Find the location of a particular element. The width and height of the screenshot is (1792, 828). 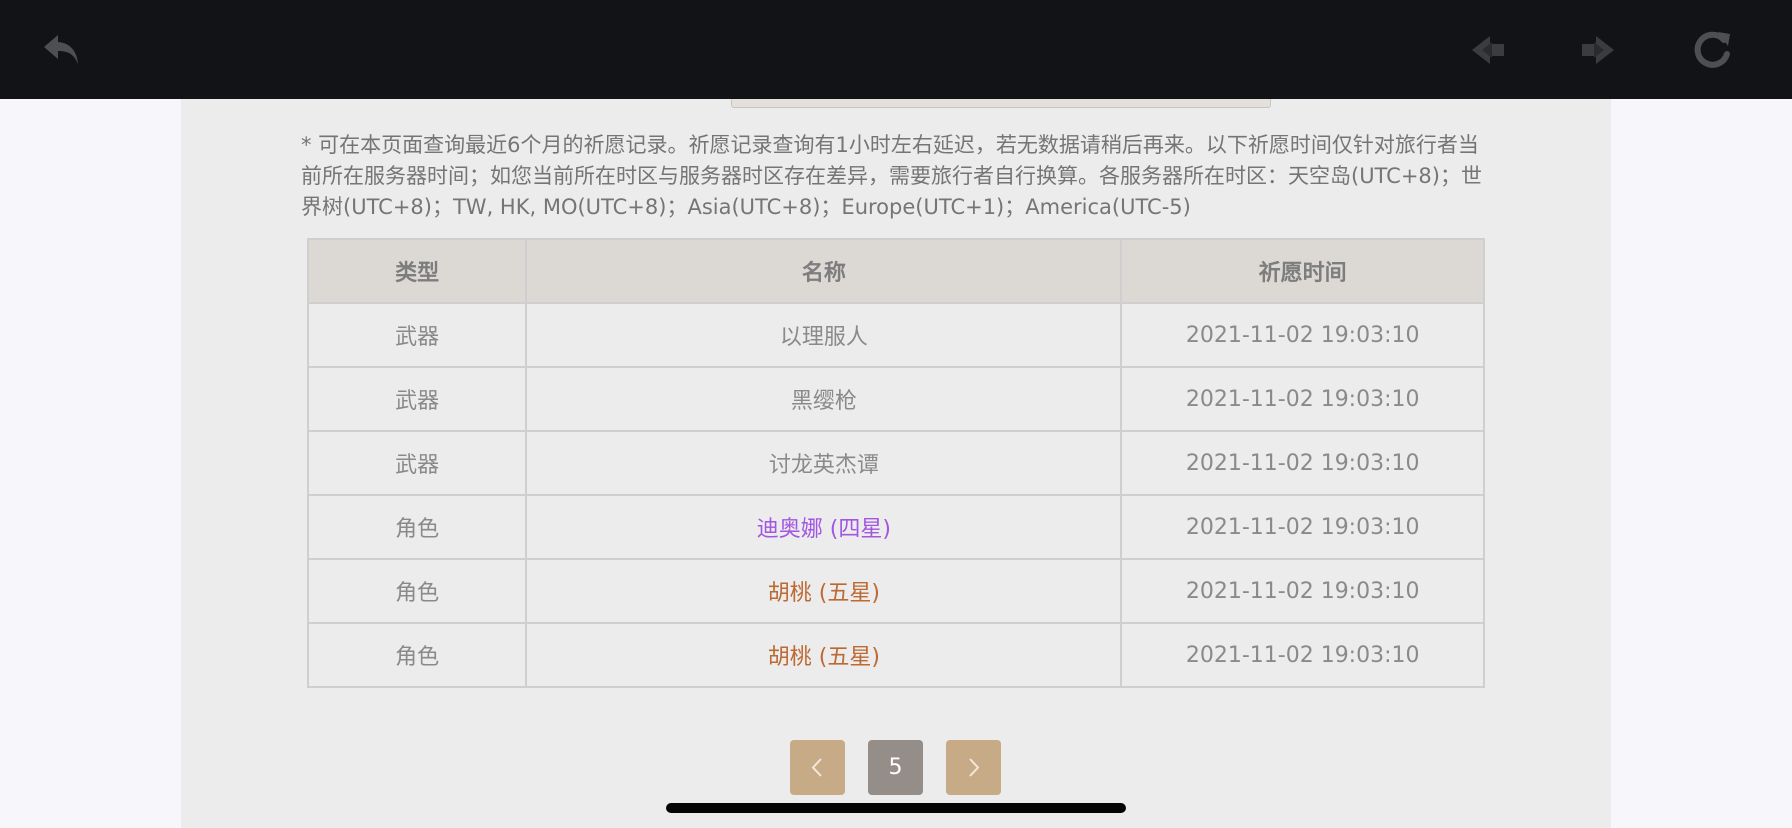

next-page-button is located at coordinates (973, 767).